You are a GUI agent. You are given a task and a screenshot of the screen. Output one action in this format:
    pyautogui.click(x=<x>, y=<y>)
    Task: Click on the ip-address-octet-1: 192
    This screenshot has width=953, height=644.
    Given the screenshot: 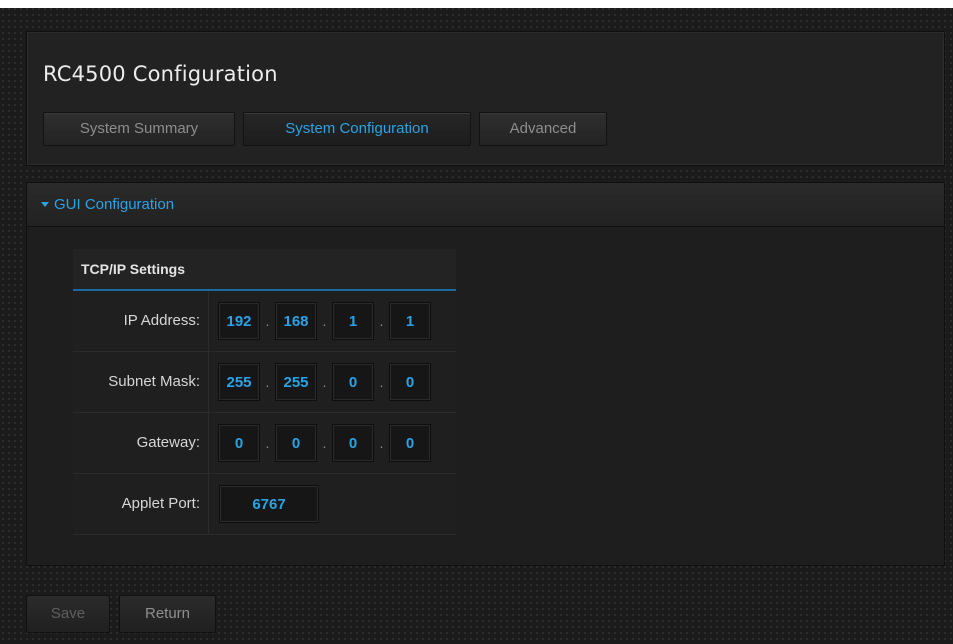 What is the action you would take?
    pyautogui.click(x=239, y=321)
    